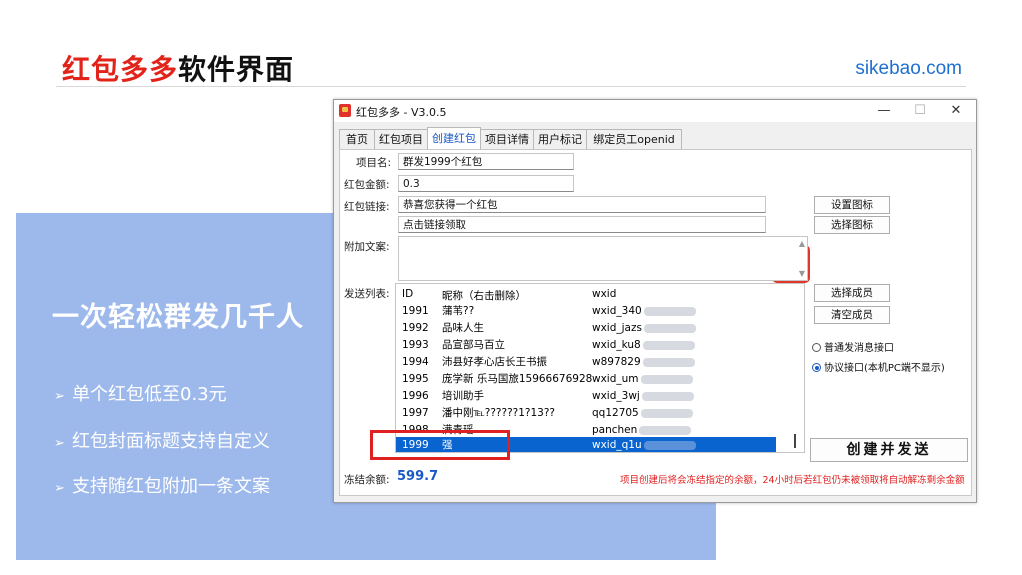 This screenshot has width=1022, height=575. I want to click on window-title: 红包多多 - V3.0.5, so click(401, 112).